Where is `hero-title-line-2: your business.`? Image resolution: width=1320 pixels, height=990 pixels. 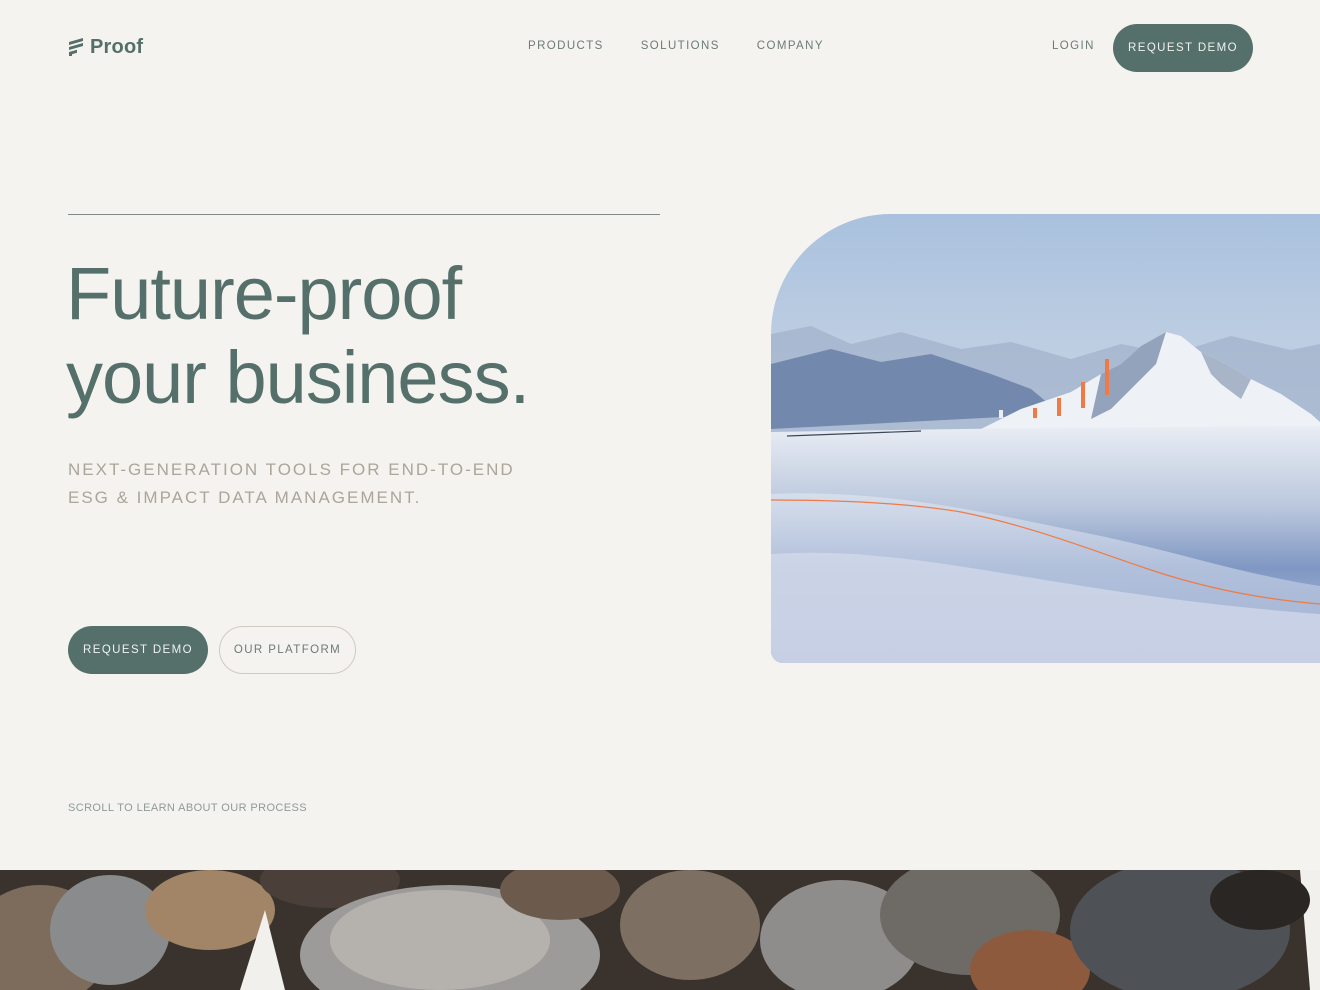 hero-title-line-2: your business. is located at coordinates (298, 377).